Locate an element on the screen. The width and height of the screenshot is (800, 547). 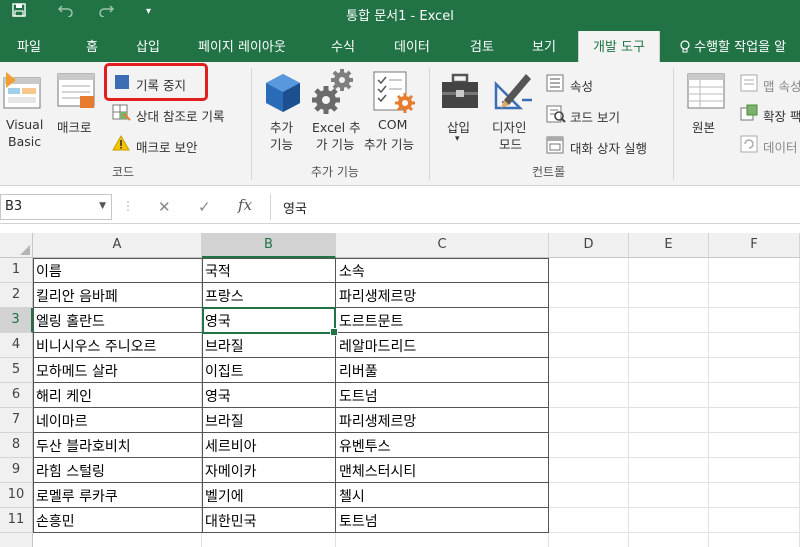
cell: 영국 is located at coordinates (269, 395).